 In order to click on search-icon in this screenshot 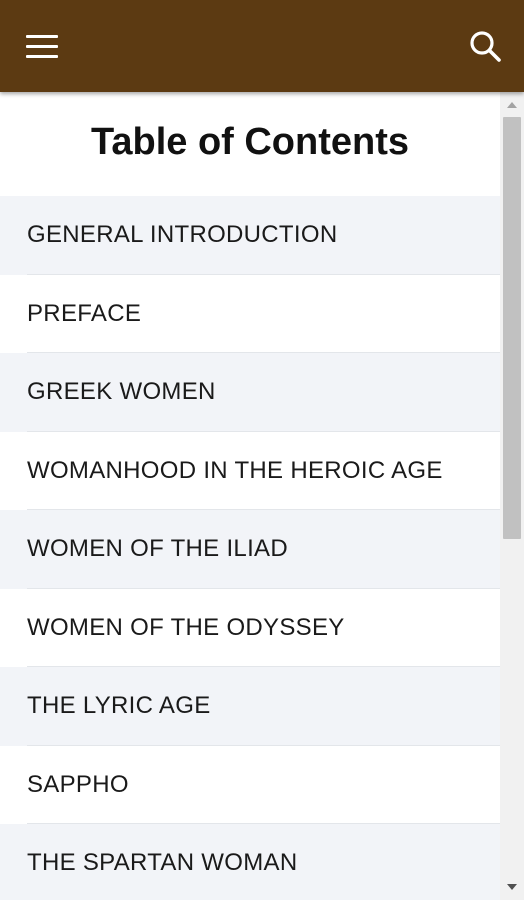, I will do `click(485, 46)`.